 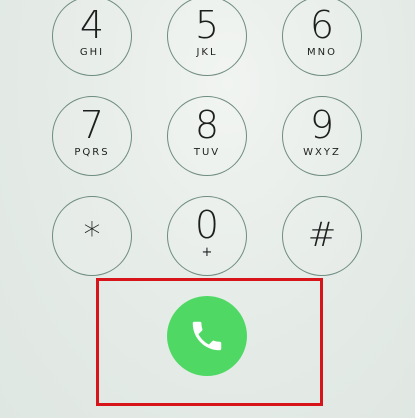 What do you see at coordinates (322, 152) in the screenshot?
I see `key-letters: WXYZ` at bounding box center [322, 152].